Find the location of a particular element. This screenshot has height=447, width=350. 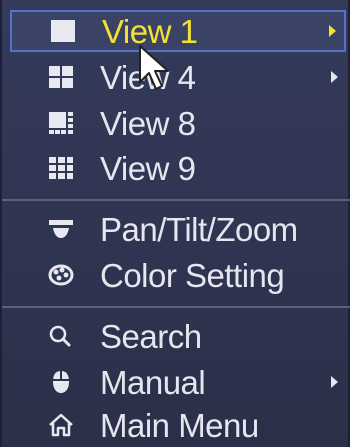

menu-item-label: View 8 is located at coordinates (148, 123).